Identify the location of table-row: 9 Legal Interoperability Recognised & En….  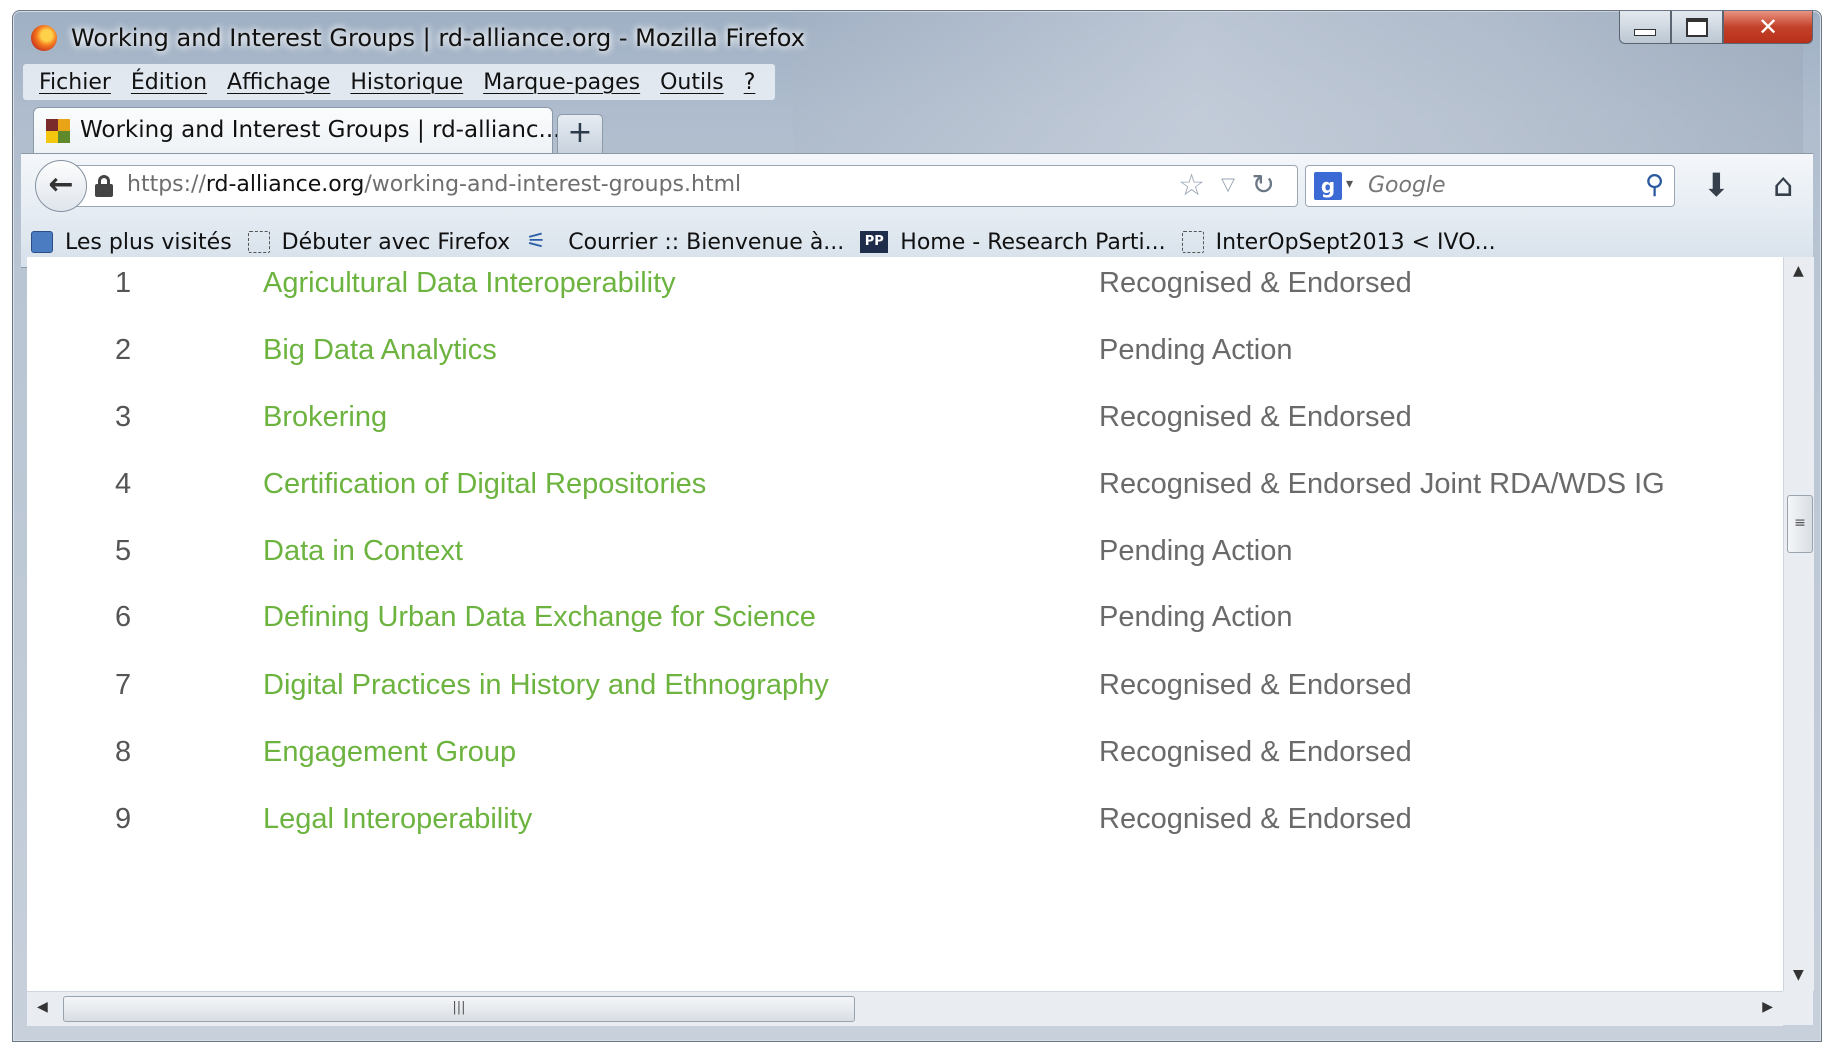
(905, 833).